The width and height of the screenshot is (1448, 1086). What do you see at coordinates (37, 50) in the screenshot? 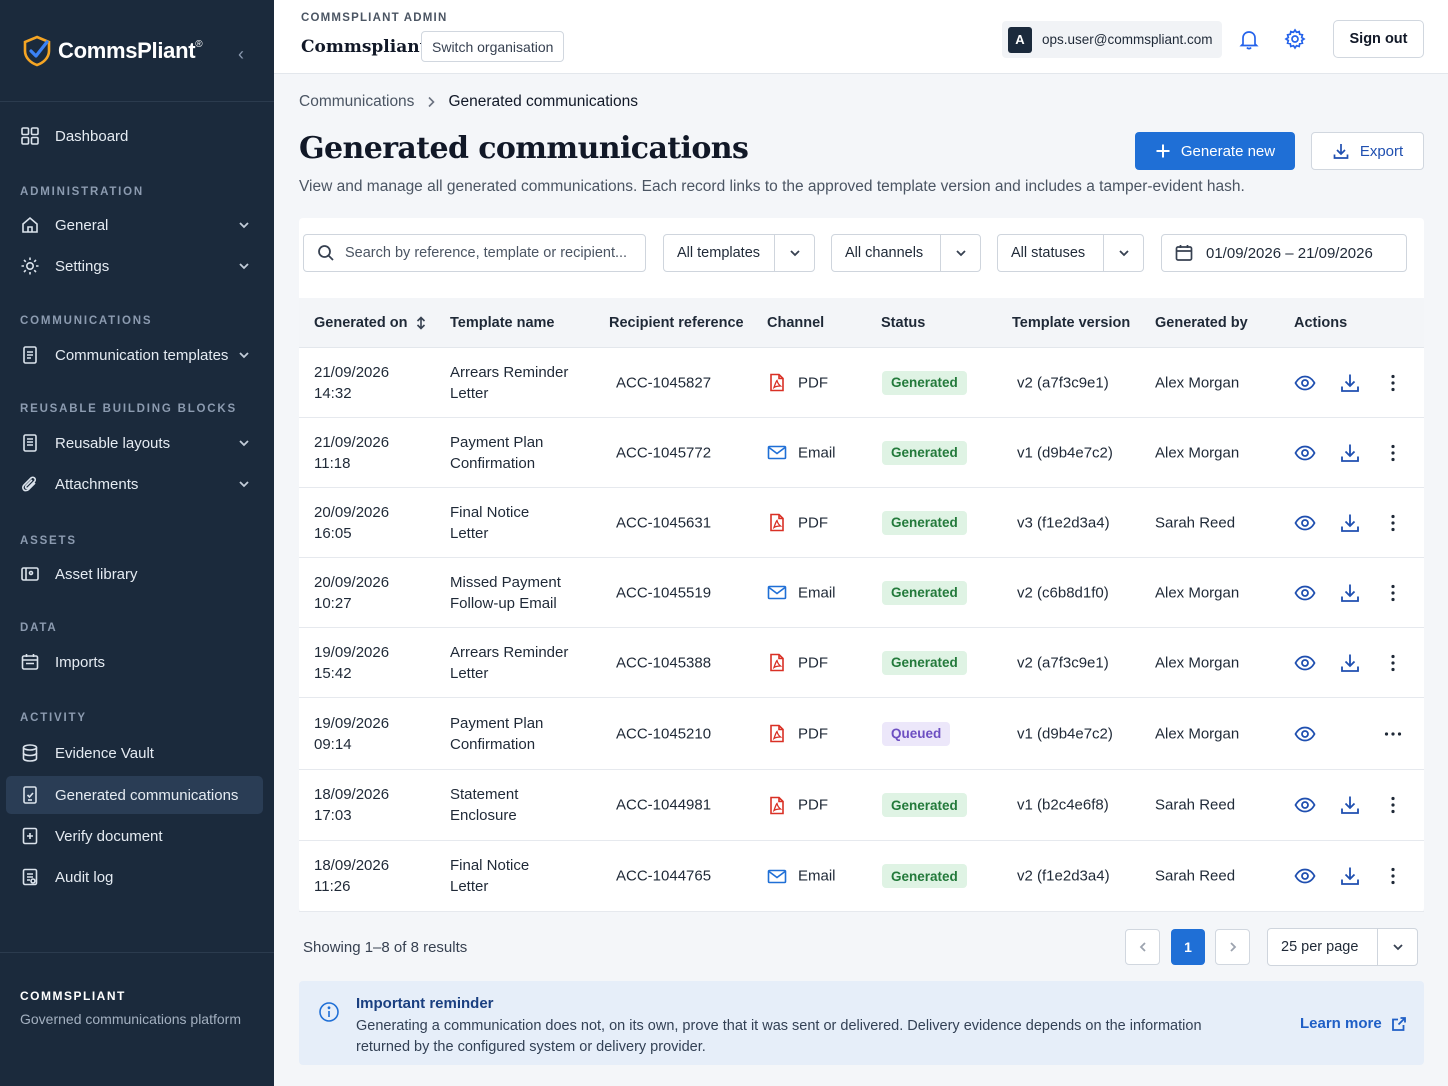
I see `commspliant-logo-icon` at bounding box center [37, 50].